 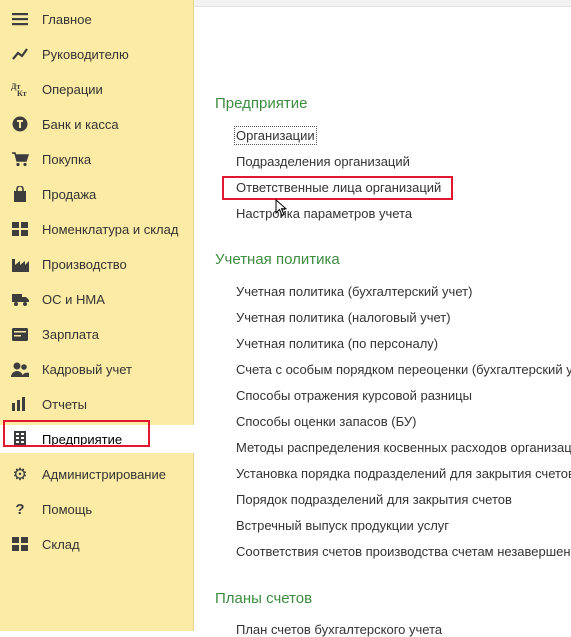 I want to click on svg-text: Кт, so click(x=22, y=93).